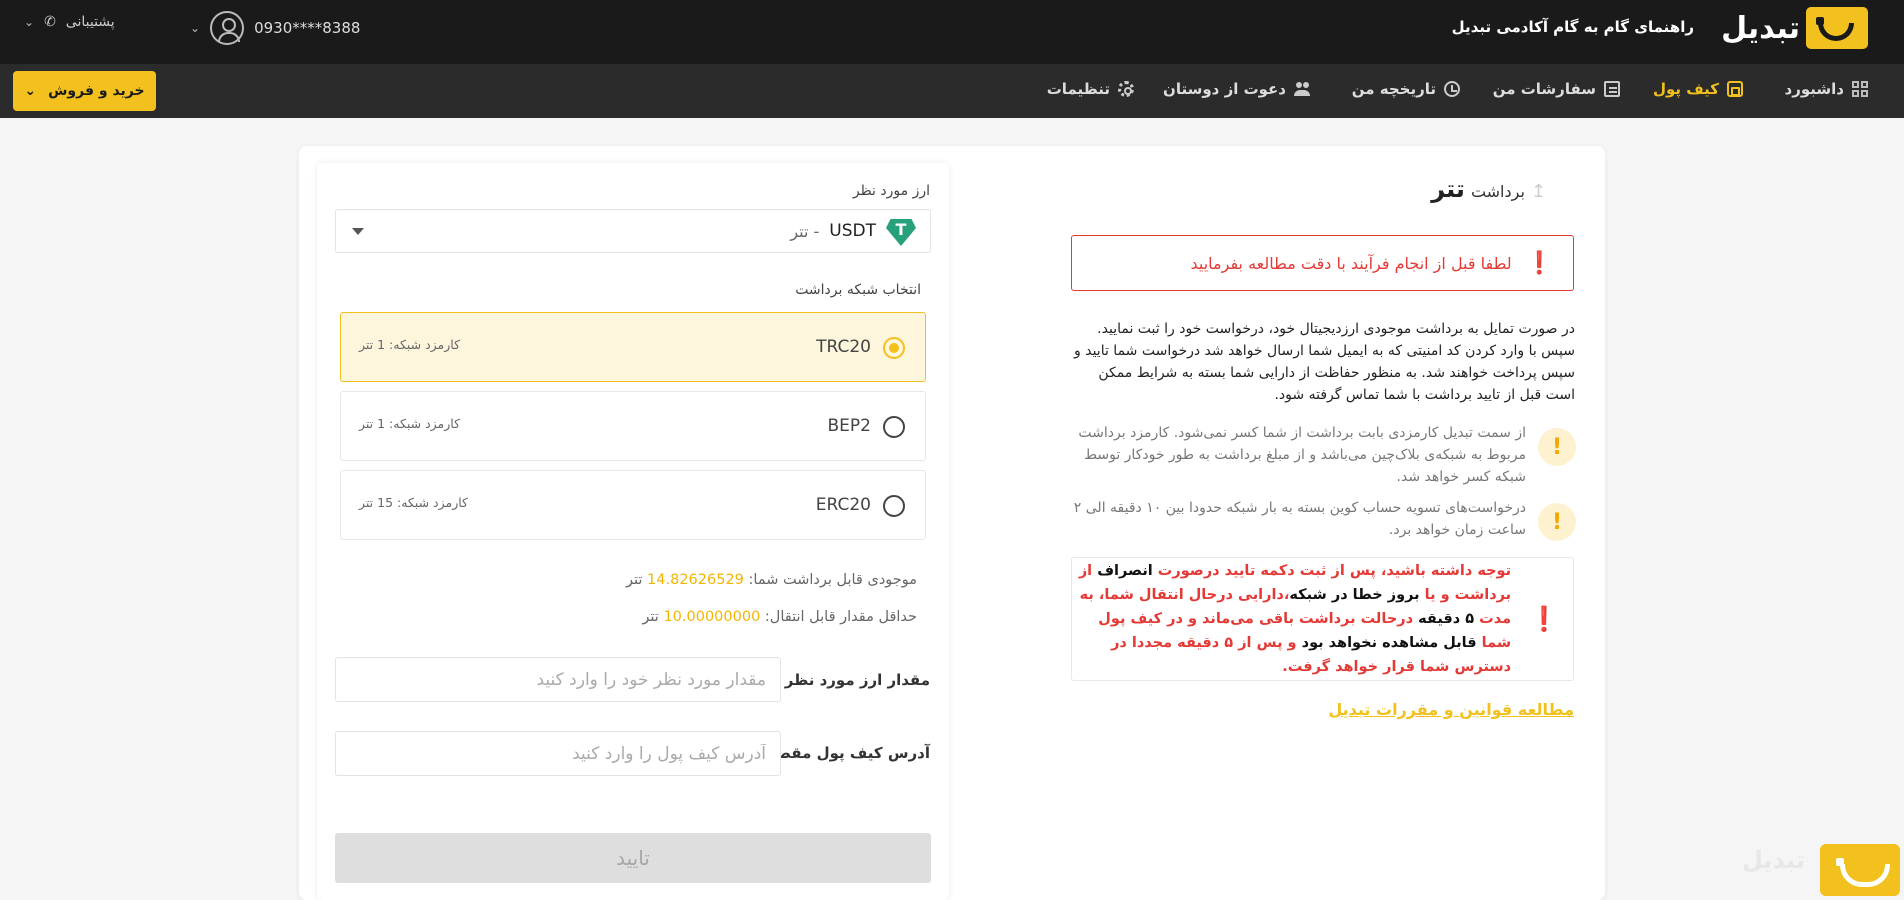 The height and width of the screenshot is (900, 1904). What do you see at coordinates (901, 231) in the screenshot?
I see `tether-icon` at bounding box center [901, 231].